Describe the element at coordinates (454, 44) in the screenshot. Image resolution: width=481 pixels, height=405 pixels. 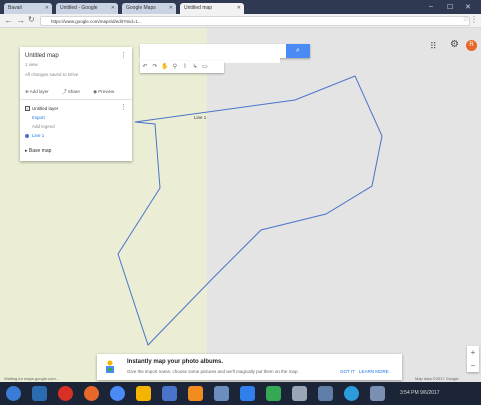
I see `gear-icon: ⚙` at that location.